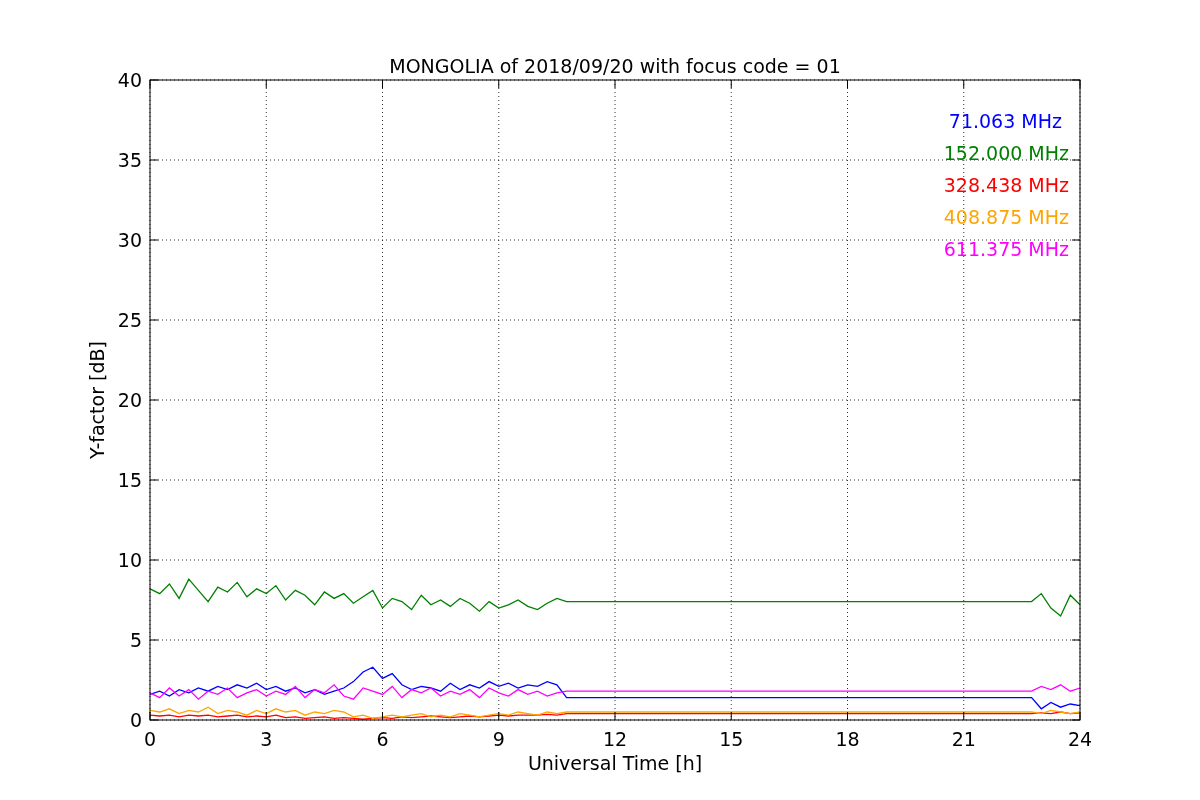 The height and width of the screenshot is (800, 1200). I want to click on x-tick-label: 6, so click(382, 739).